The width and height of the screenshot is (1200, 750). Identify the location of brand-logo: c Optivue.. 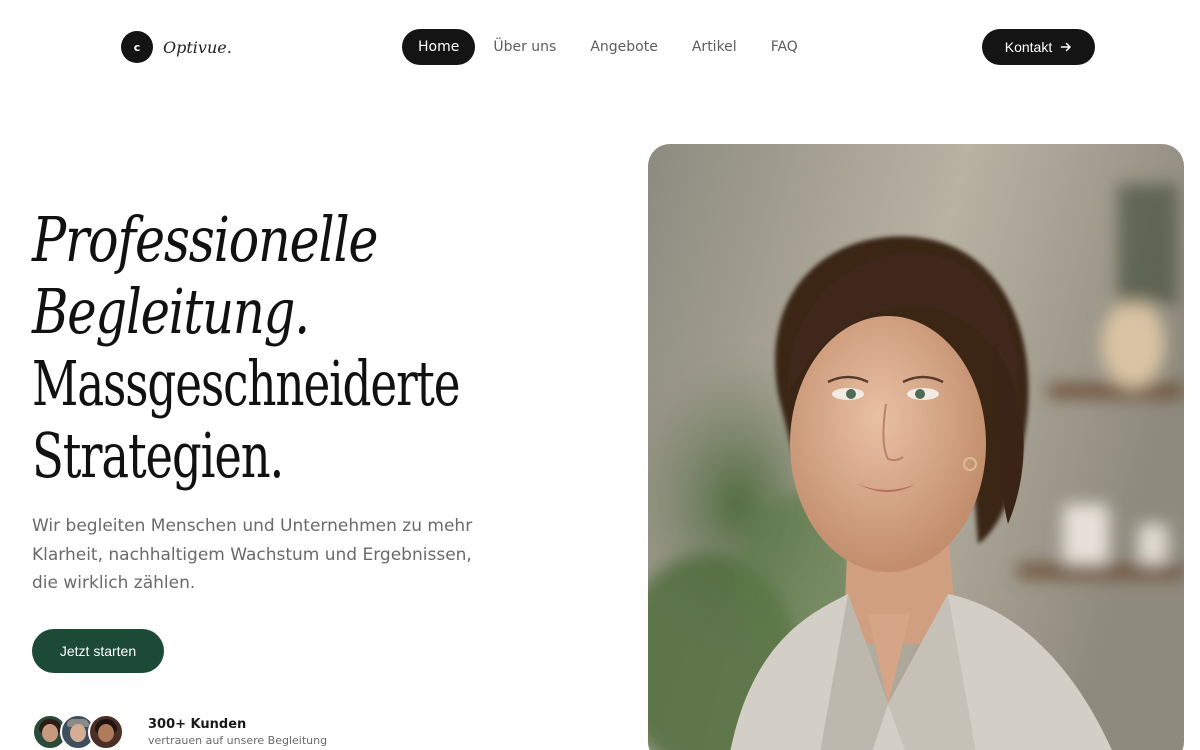
(176, 47).